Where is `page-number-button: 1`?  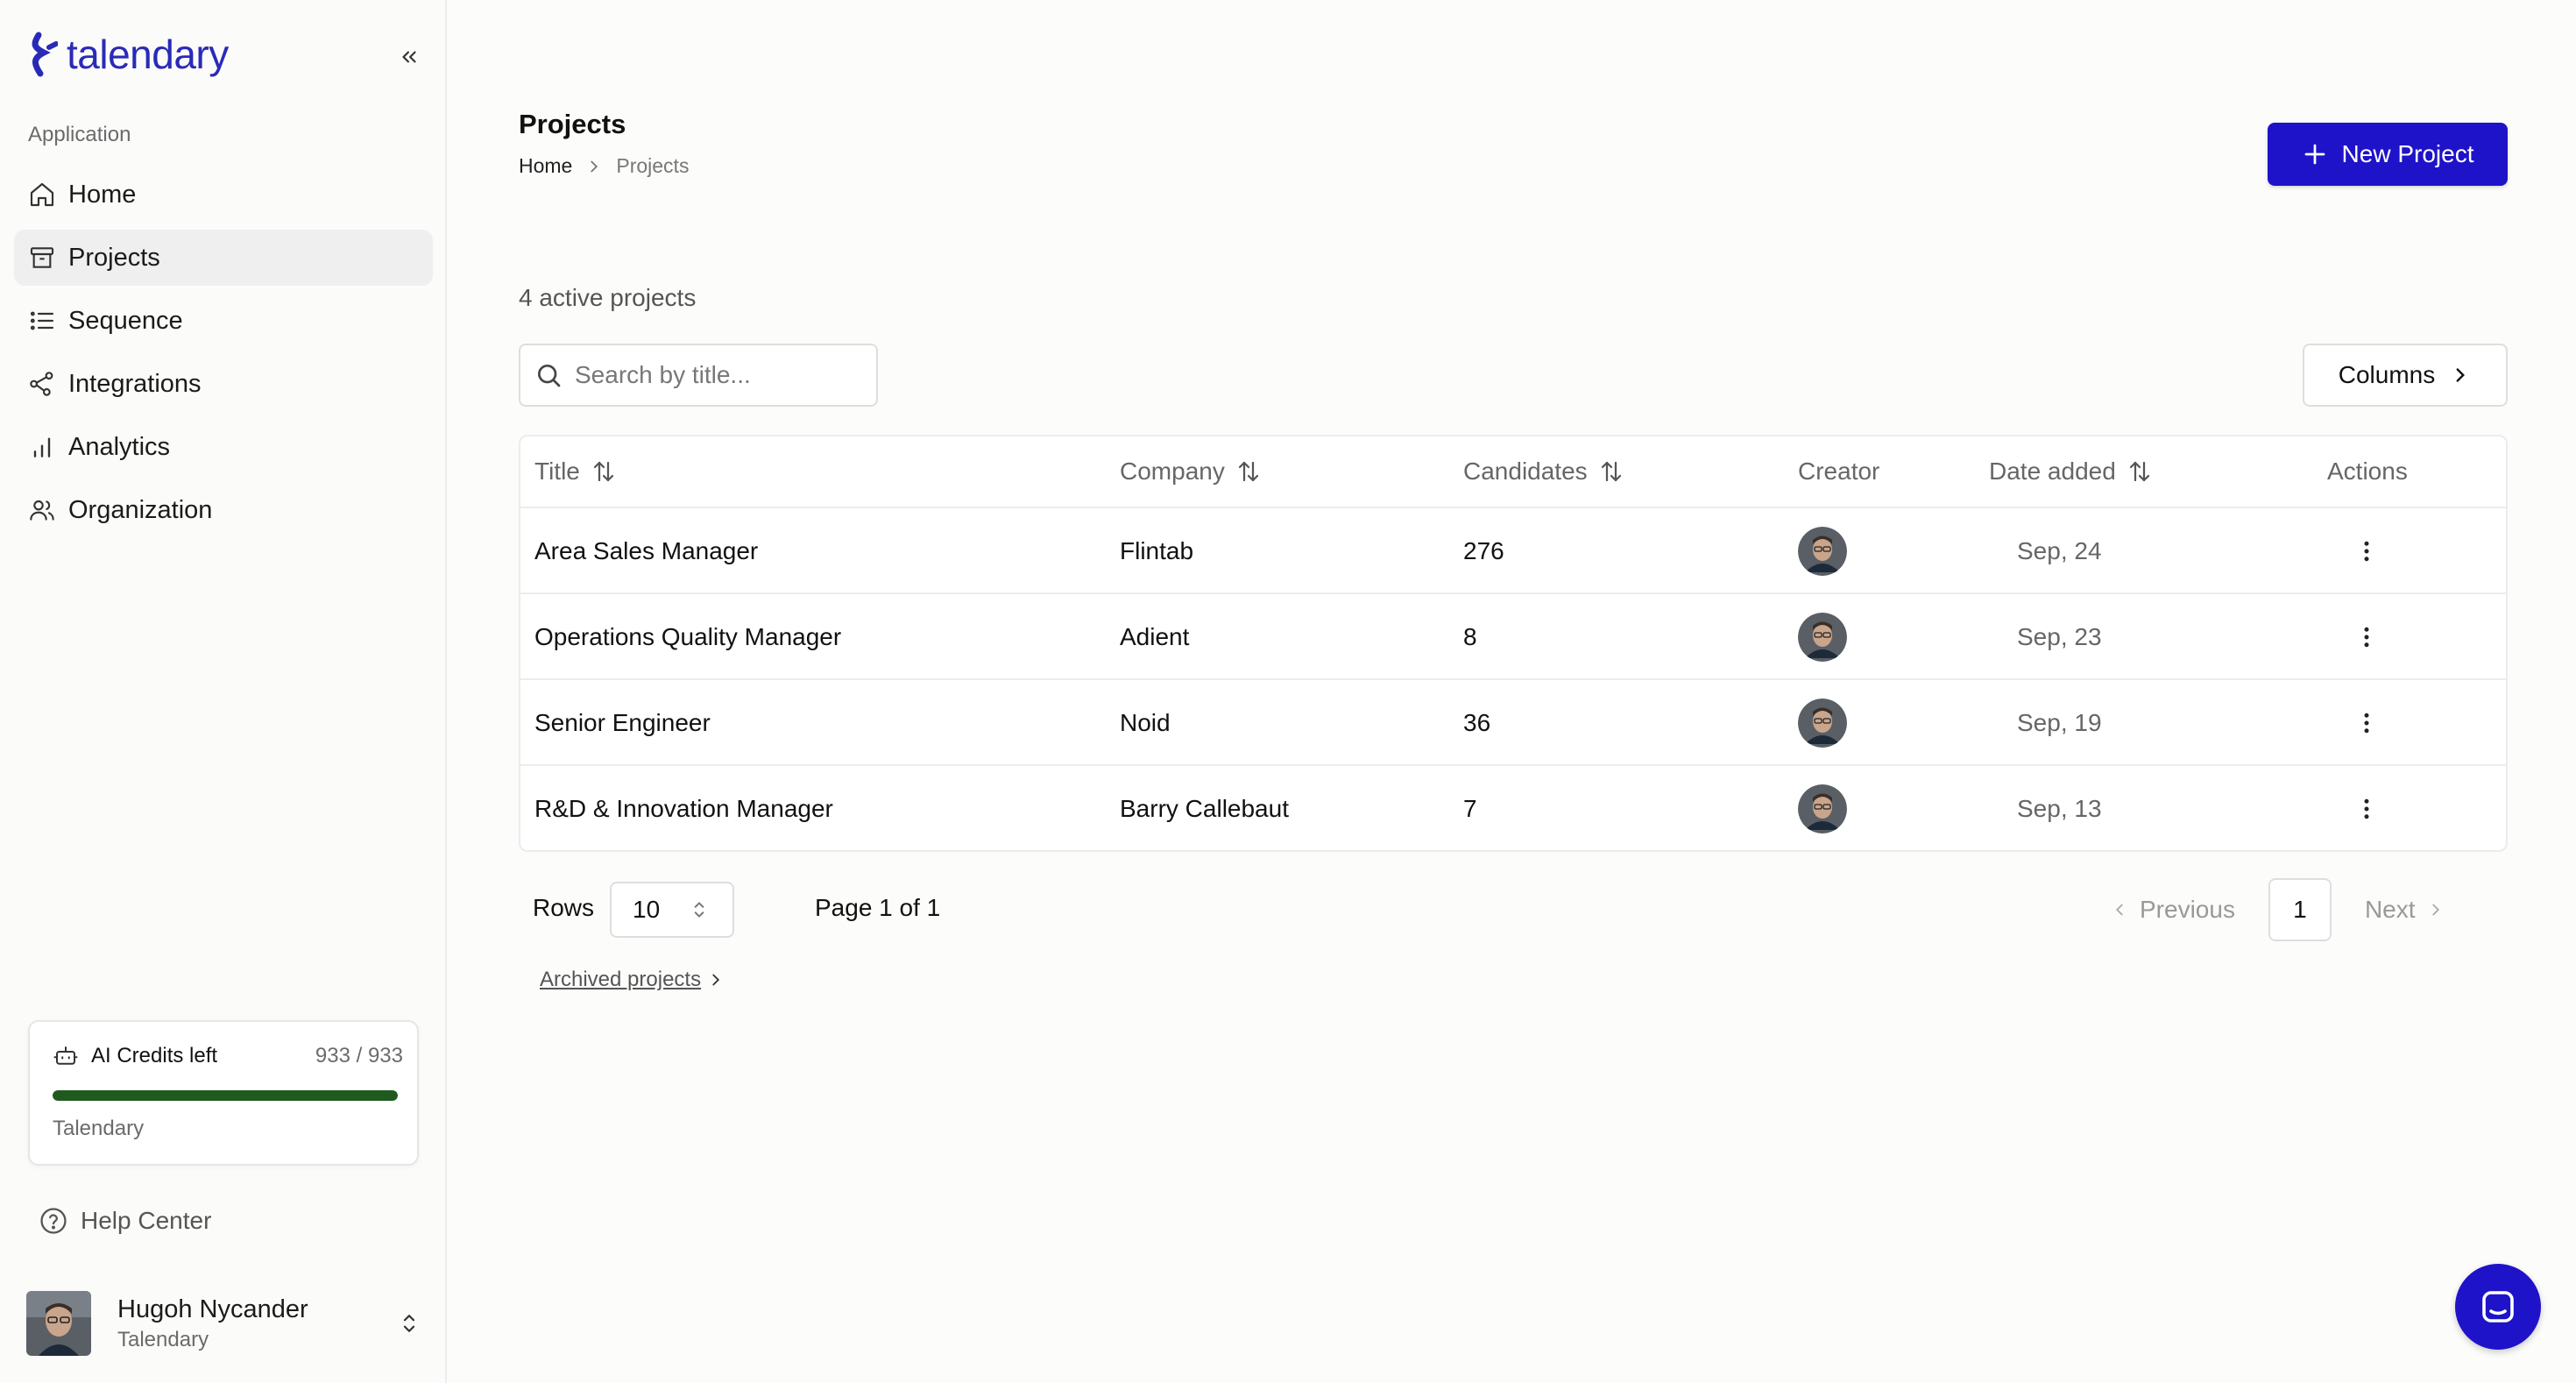
page-number-button: 1 is located at coordinates (2300, 909).